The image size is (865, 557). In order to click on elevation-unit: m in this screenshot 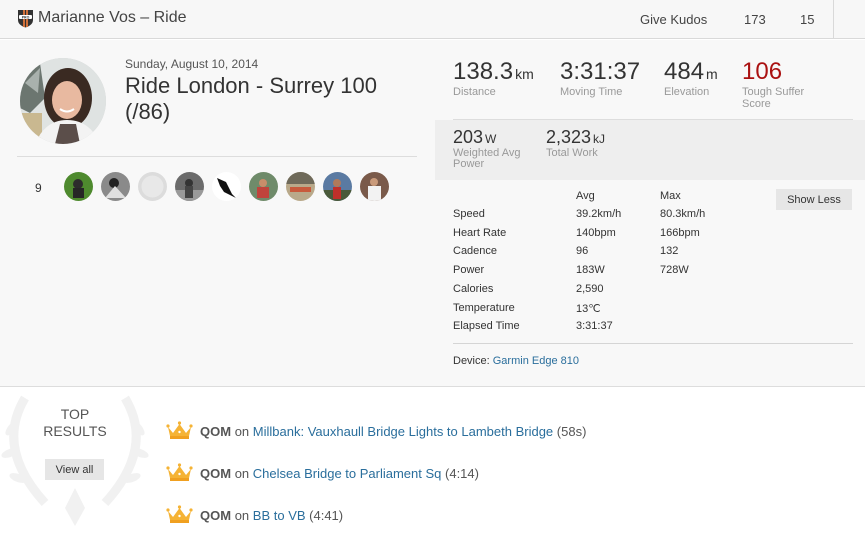, I will do `click(712, 74)`.